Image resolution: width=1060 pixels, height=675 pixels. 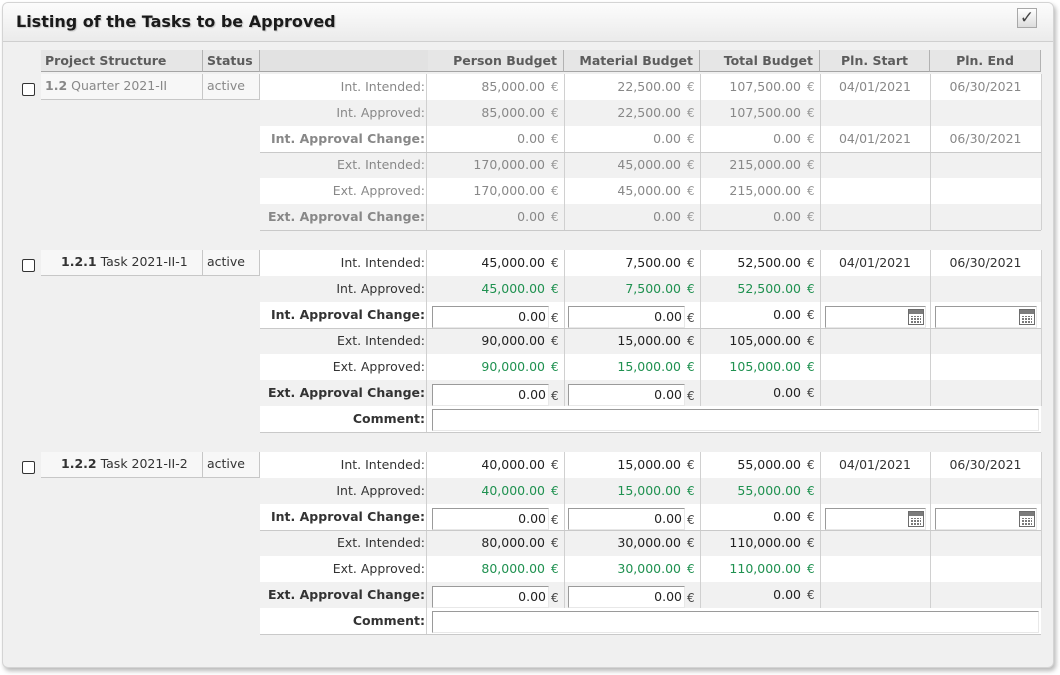 What do you see at coordinates (1027, 18) in the screenshot?
I see `confirm-check-icon: ✓` at bounding box center [1027, 18].